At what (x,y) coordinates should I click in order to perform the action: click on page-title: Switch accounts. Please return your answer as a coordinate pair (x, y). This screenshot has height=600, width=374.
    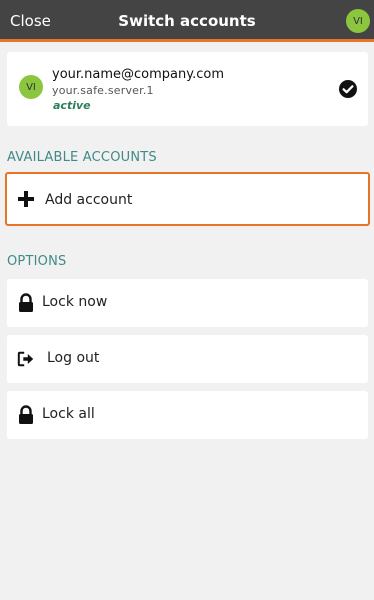
    Looking at the image, I should click on (187, 21).